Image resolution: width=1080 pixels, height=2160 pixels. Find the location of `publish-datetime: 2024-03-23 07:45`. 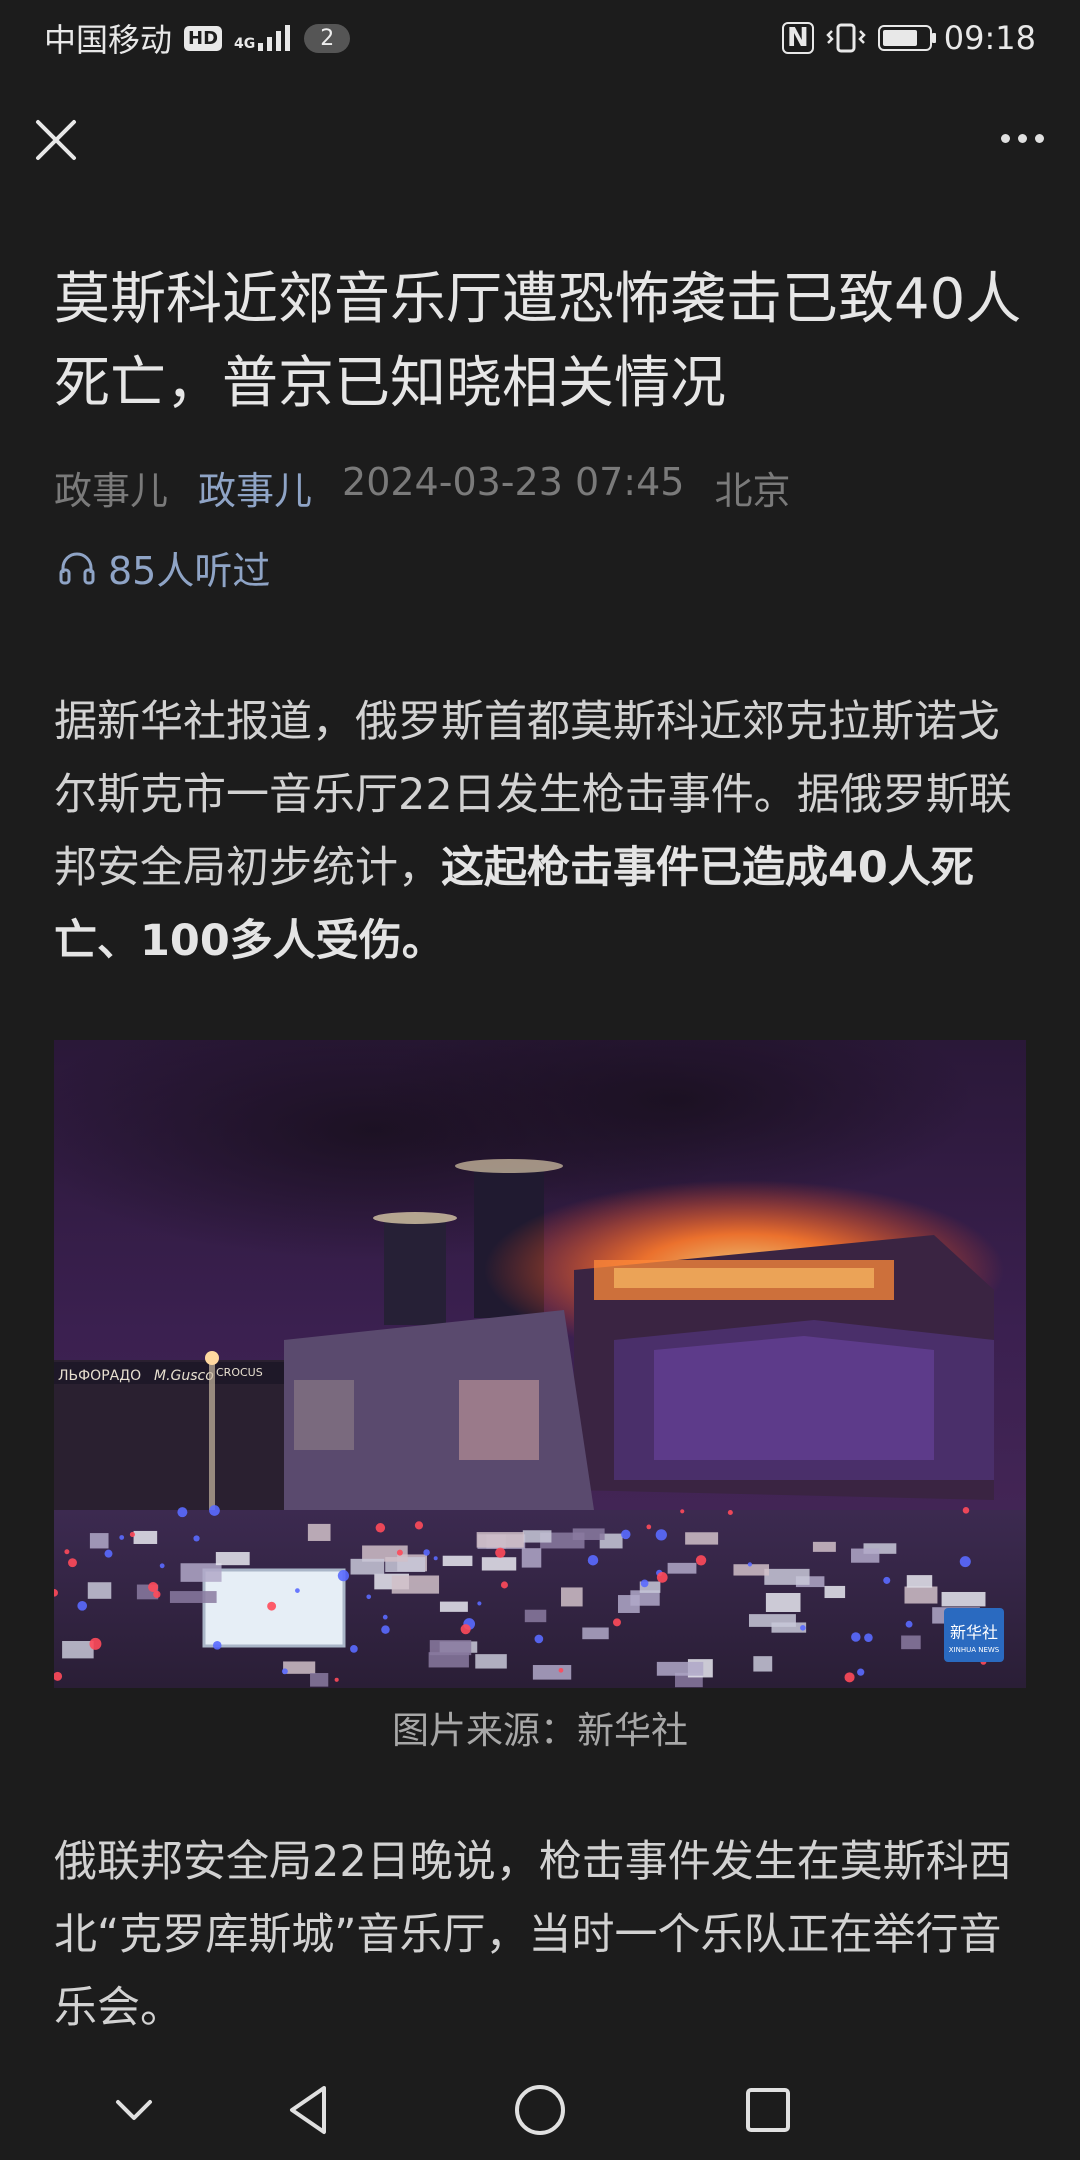

publish-datetime: 2024-03-23 07:45 is located at coordinates (513, 482).